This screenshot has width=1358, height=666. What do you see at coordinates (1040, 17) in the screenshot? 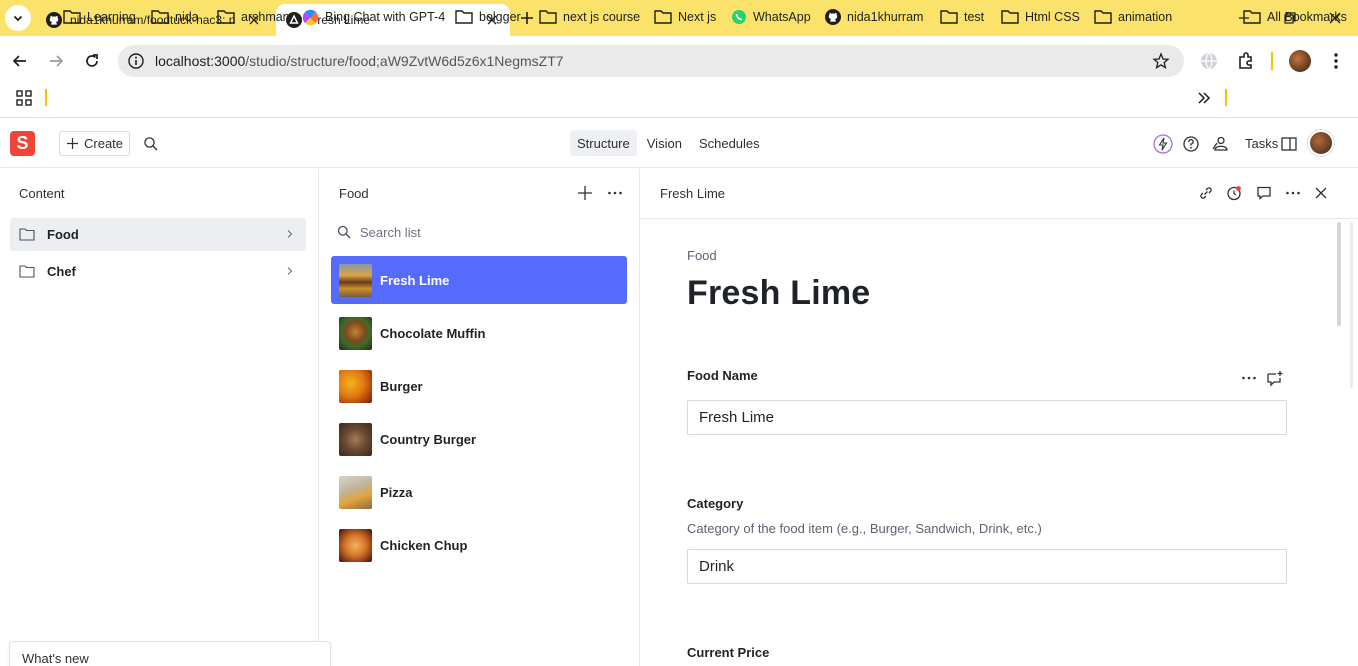
I see `bookmark-html-css: Html CSS` at bounding box center [1040, 17].